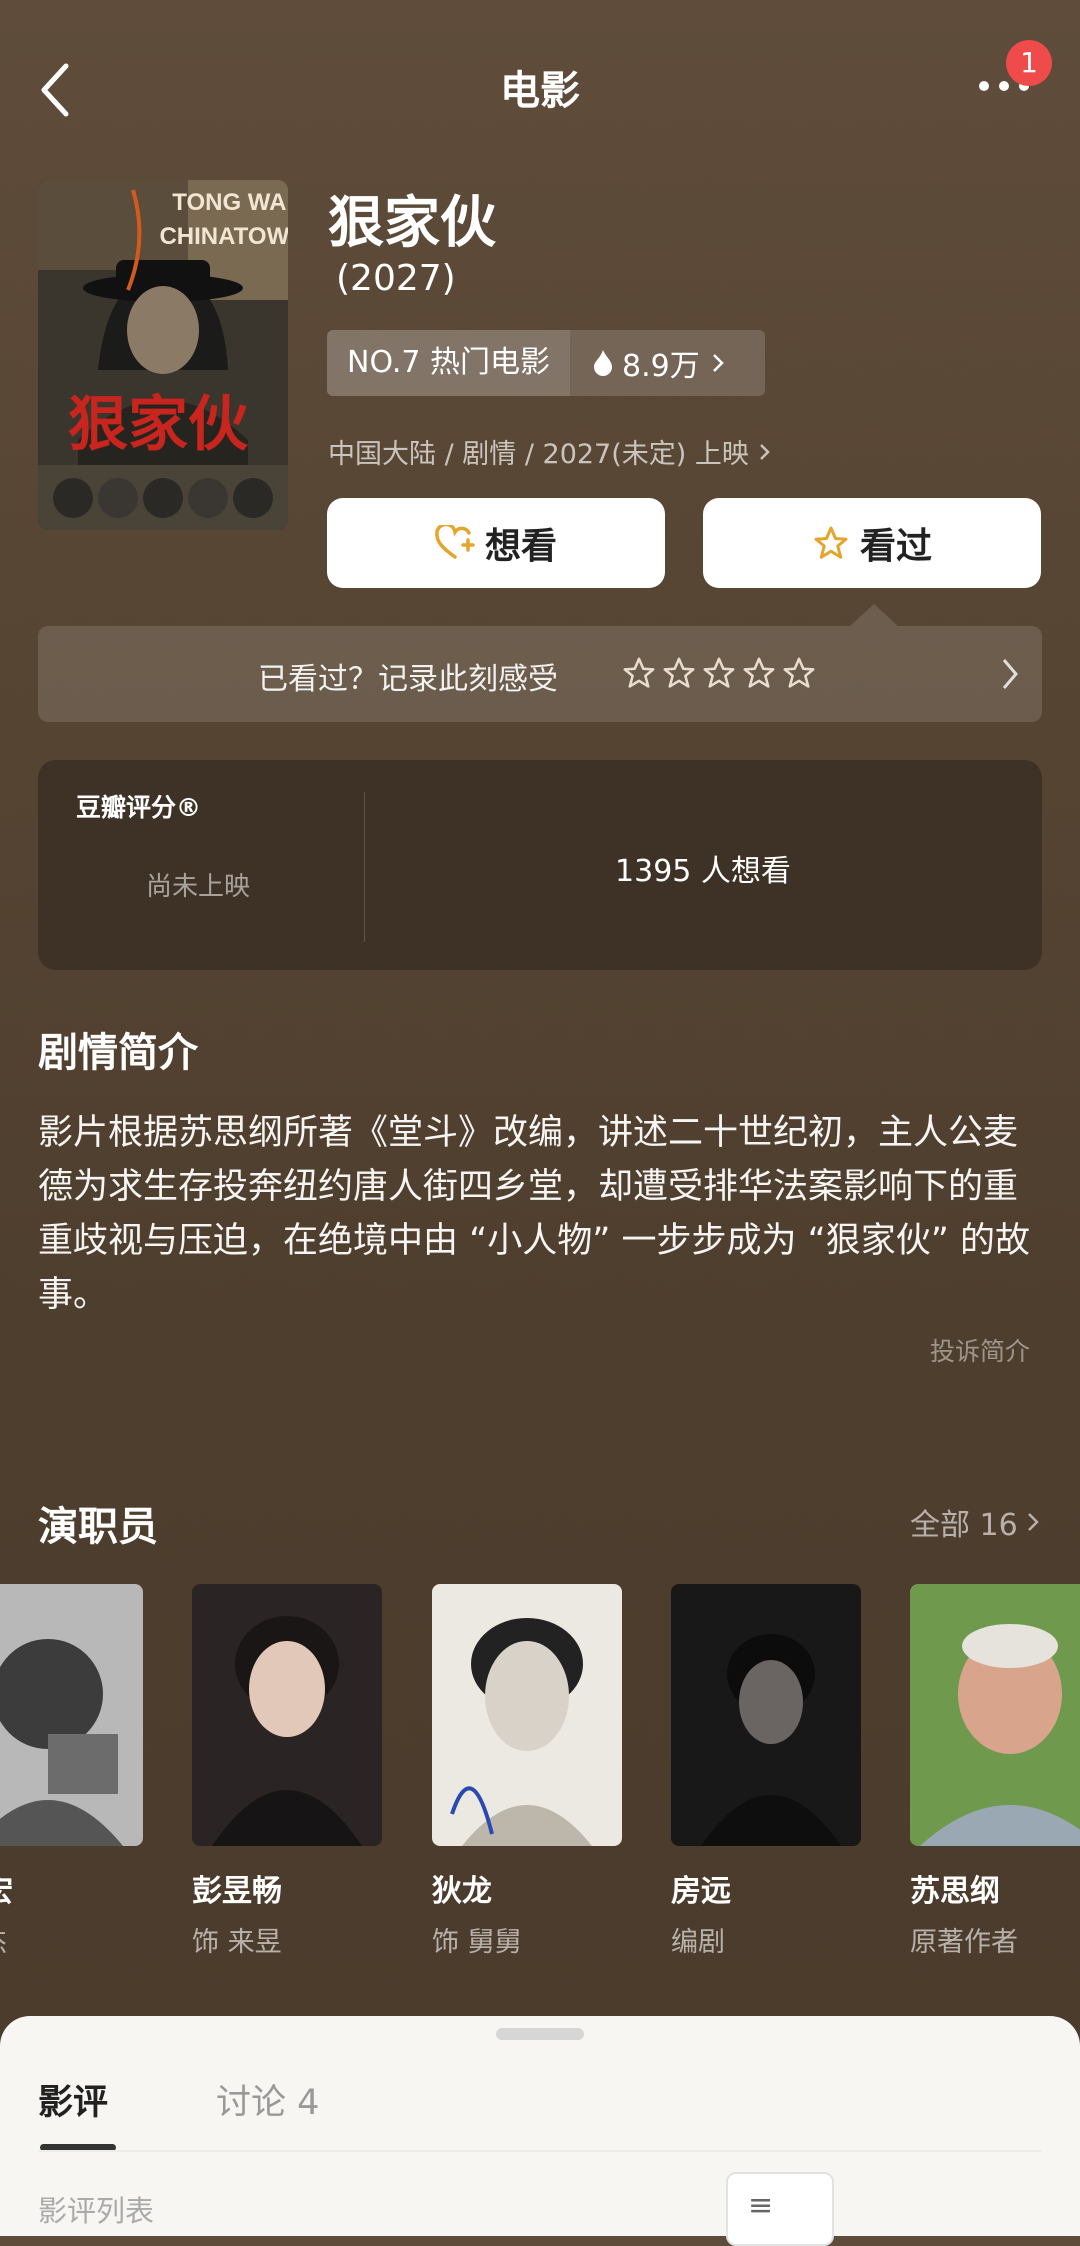 Image resolution: width=1080 pixels, height=2246 pixels. Describe the element at coordinates (603, 363) in the screenshot. I see `flame-icon` at that location.